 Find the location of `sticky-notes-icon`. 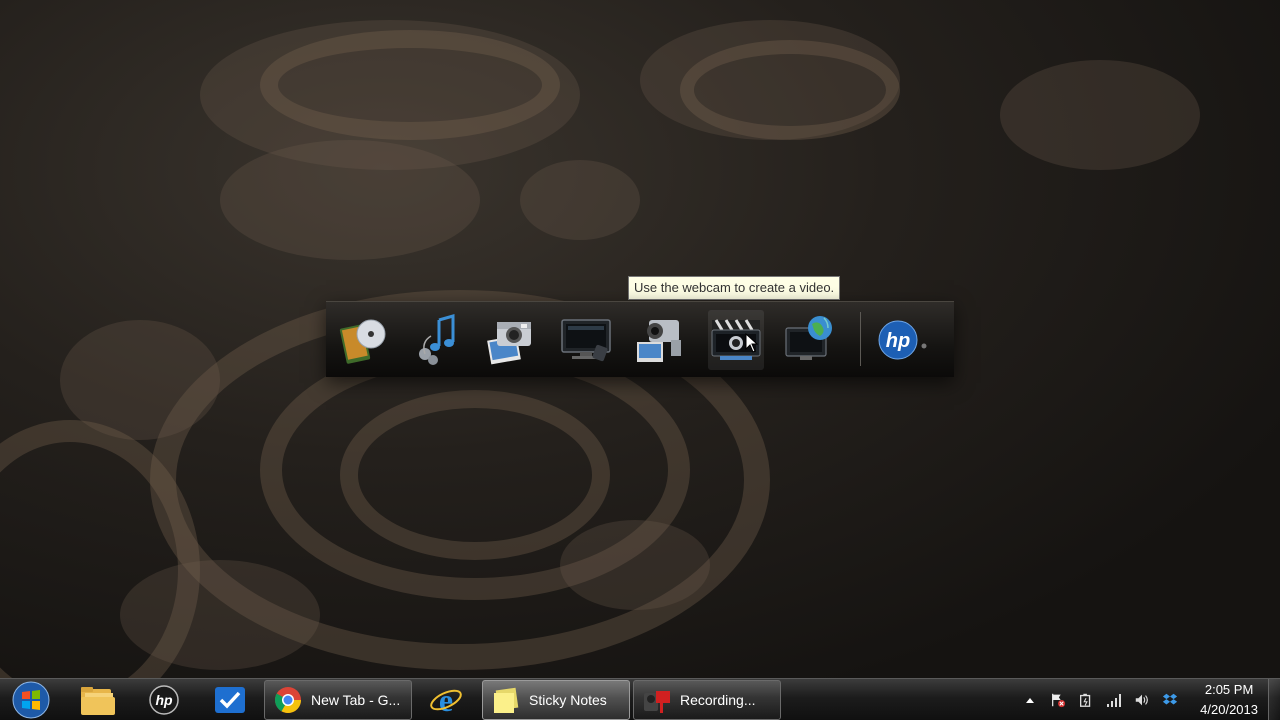

sticky-notes-icon is located at coordinates (506, 700).